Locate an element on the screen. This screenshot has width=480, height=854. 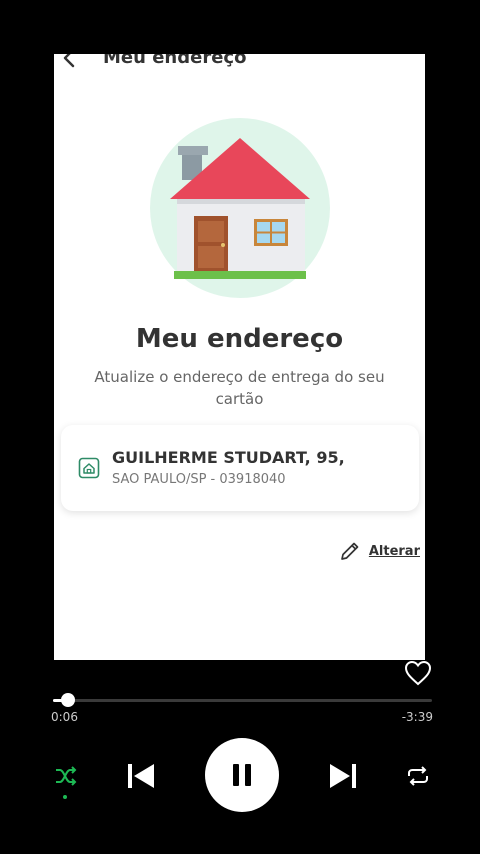
back-arrow-icon is located at coordinates (70, 61).